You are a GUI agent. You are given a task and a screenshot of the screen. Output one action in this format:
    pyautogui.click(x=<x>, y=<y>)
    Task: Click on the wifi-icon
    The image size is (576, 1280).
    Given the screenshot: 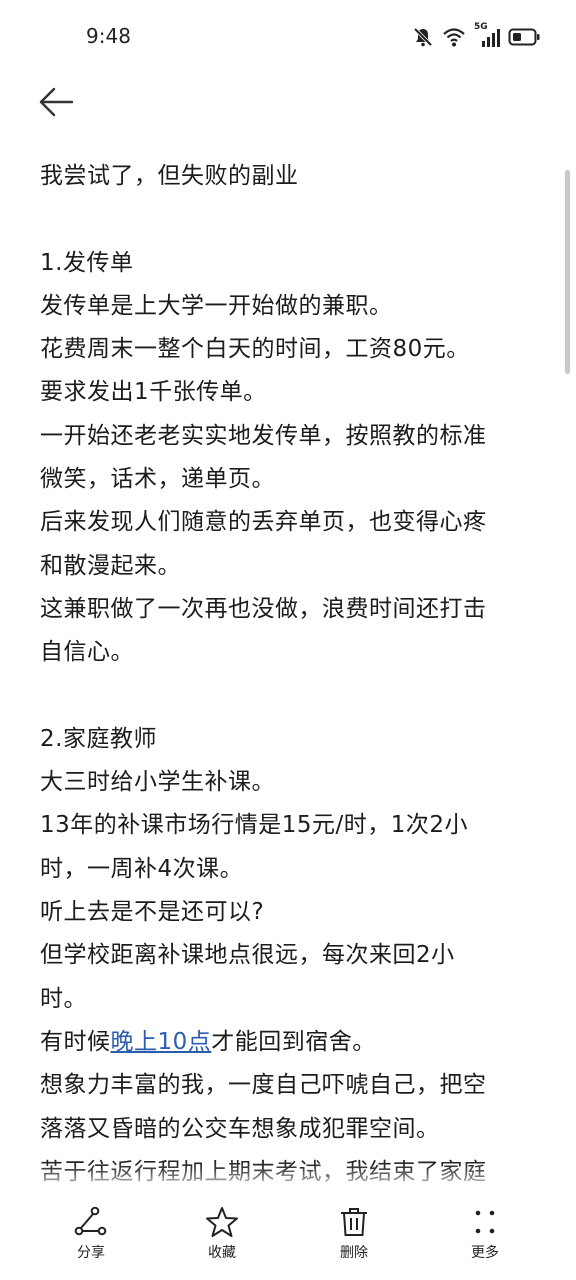 What is the action you would take?
    pyautogui.click(x=454, y=37)
    